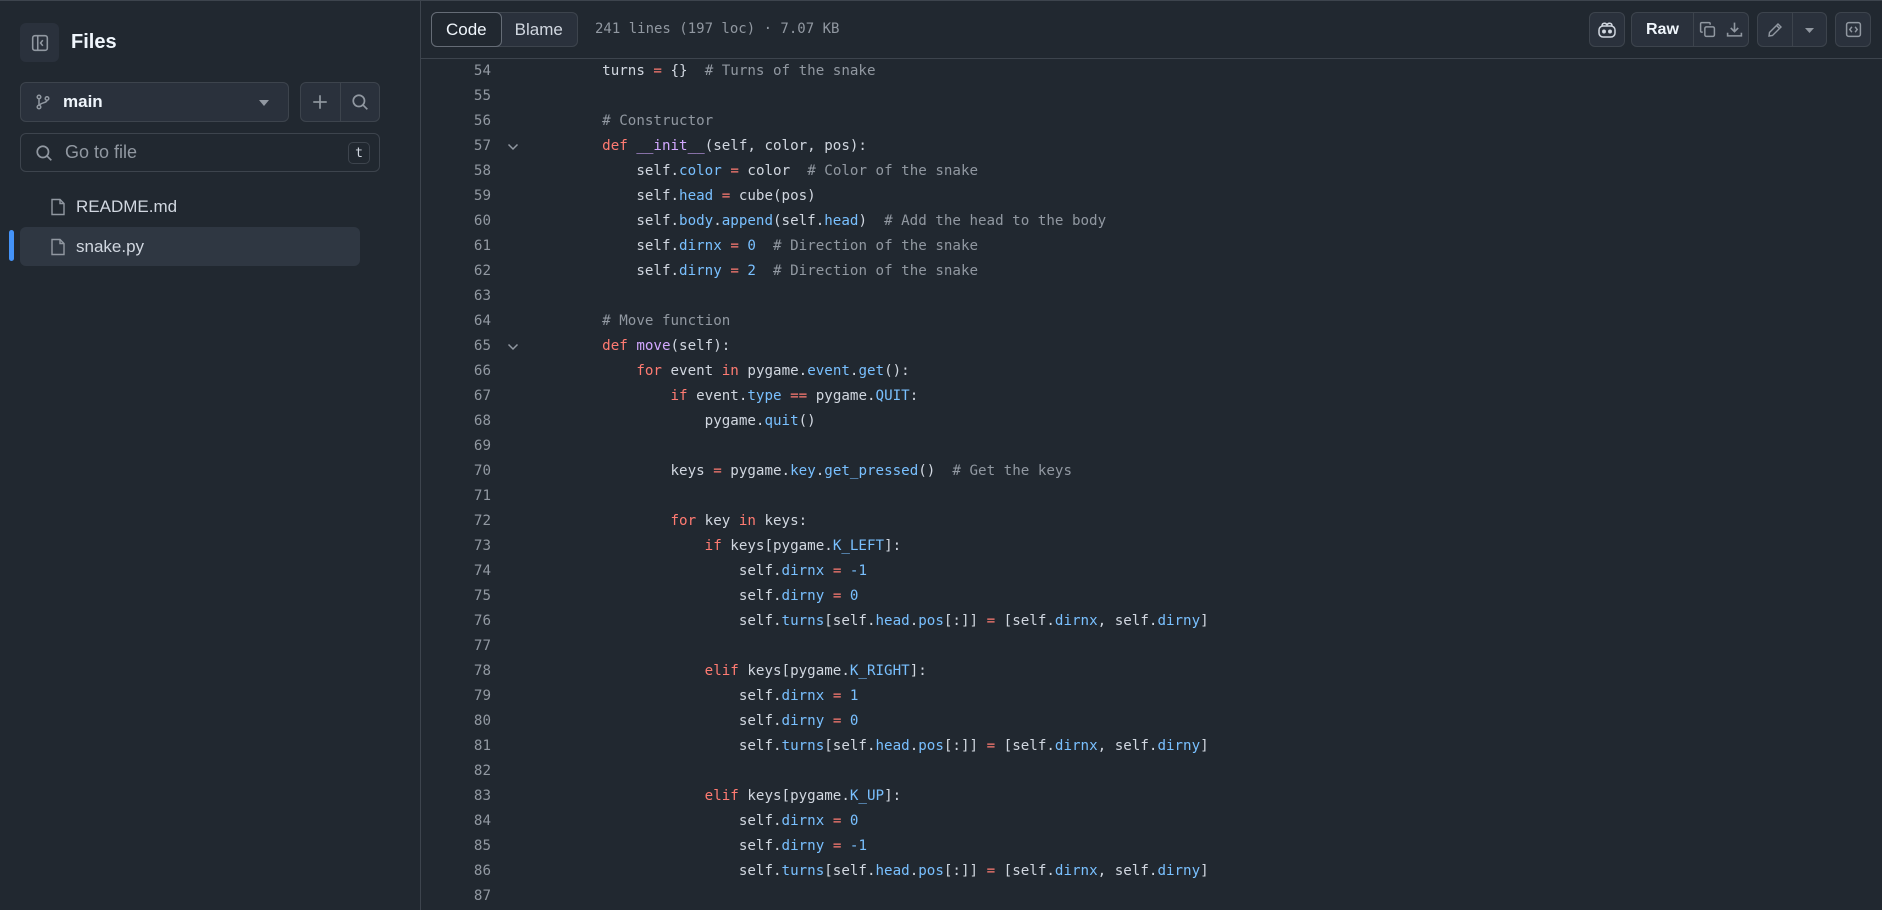 Image resolution: width=1882 pixels, height=910 pixels. I want to click on line-number: 67, so click(456, 396).